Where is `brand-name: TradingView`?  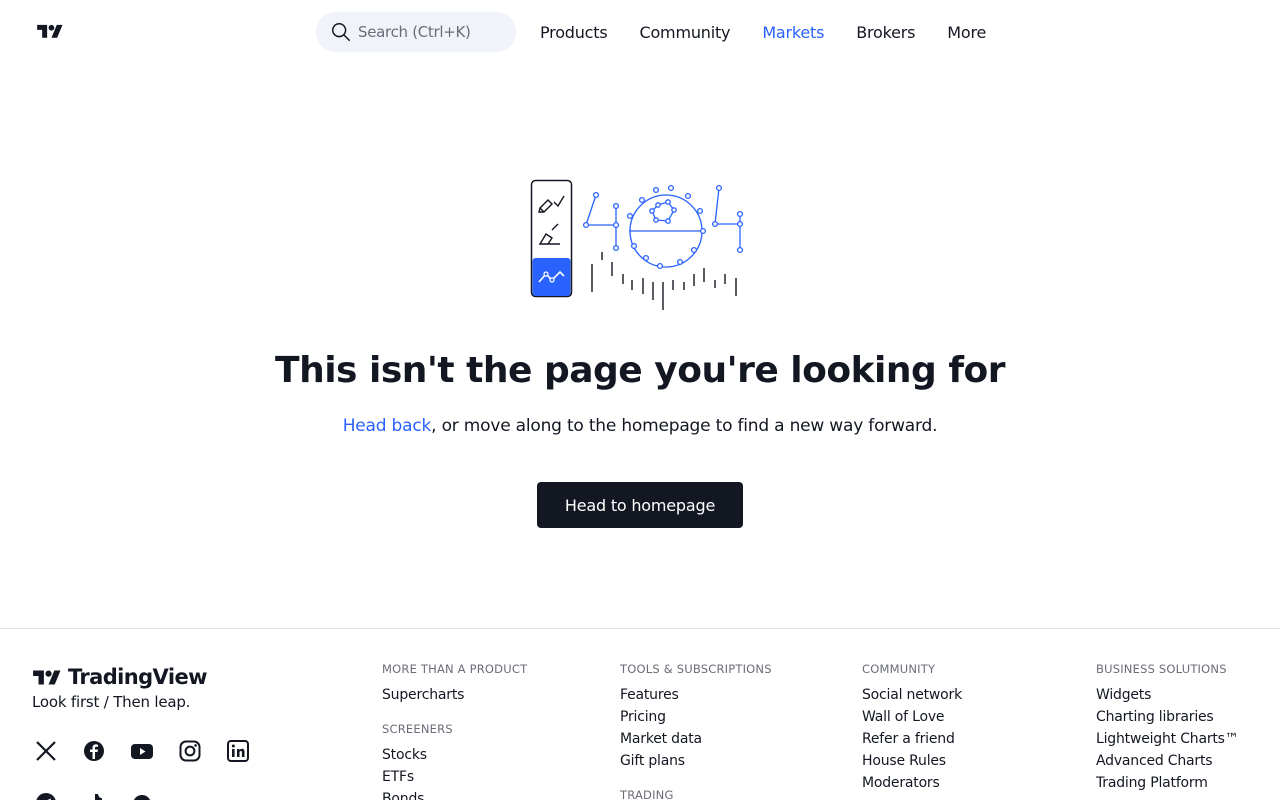
brand-name: TradingView is located at coordinates (137, 677).